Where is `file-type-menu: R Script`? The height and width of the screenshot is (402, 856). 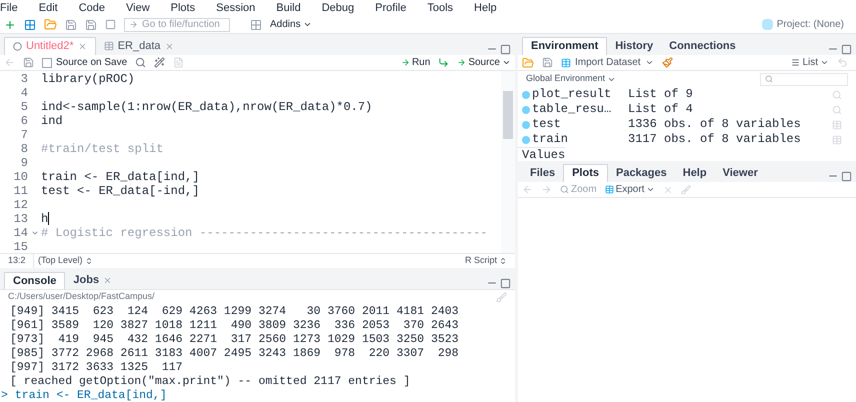 file-type-menu: R Script is located at coordinates (489, 261).